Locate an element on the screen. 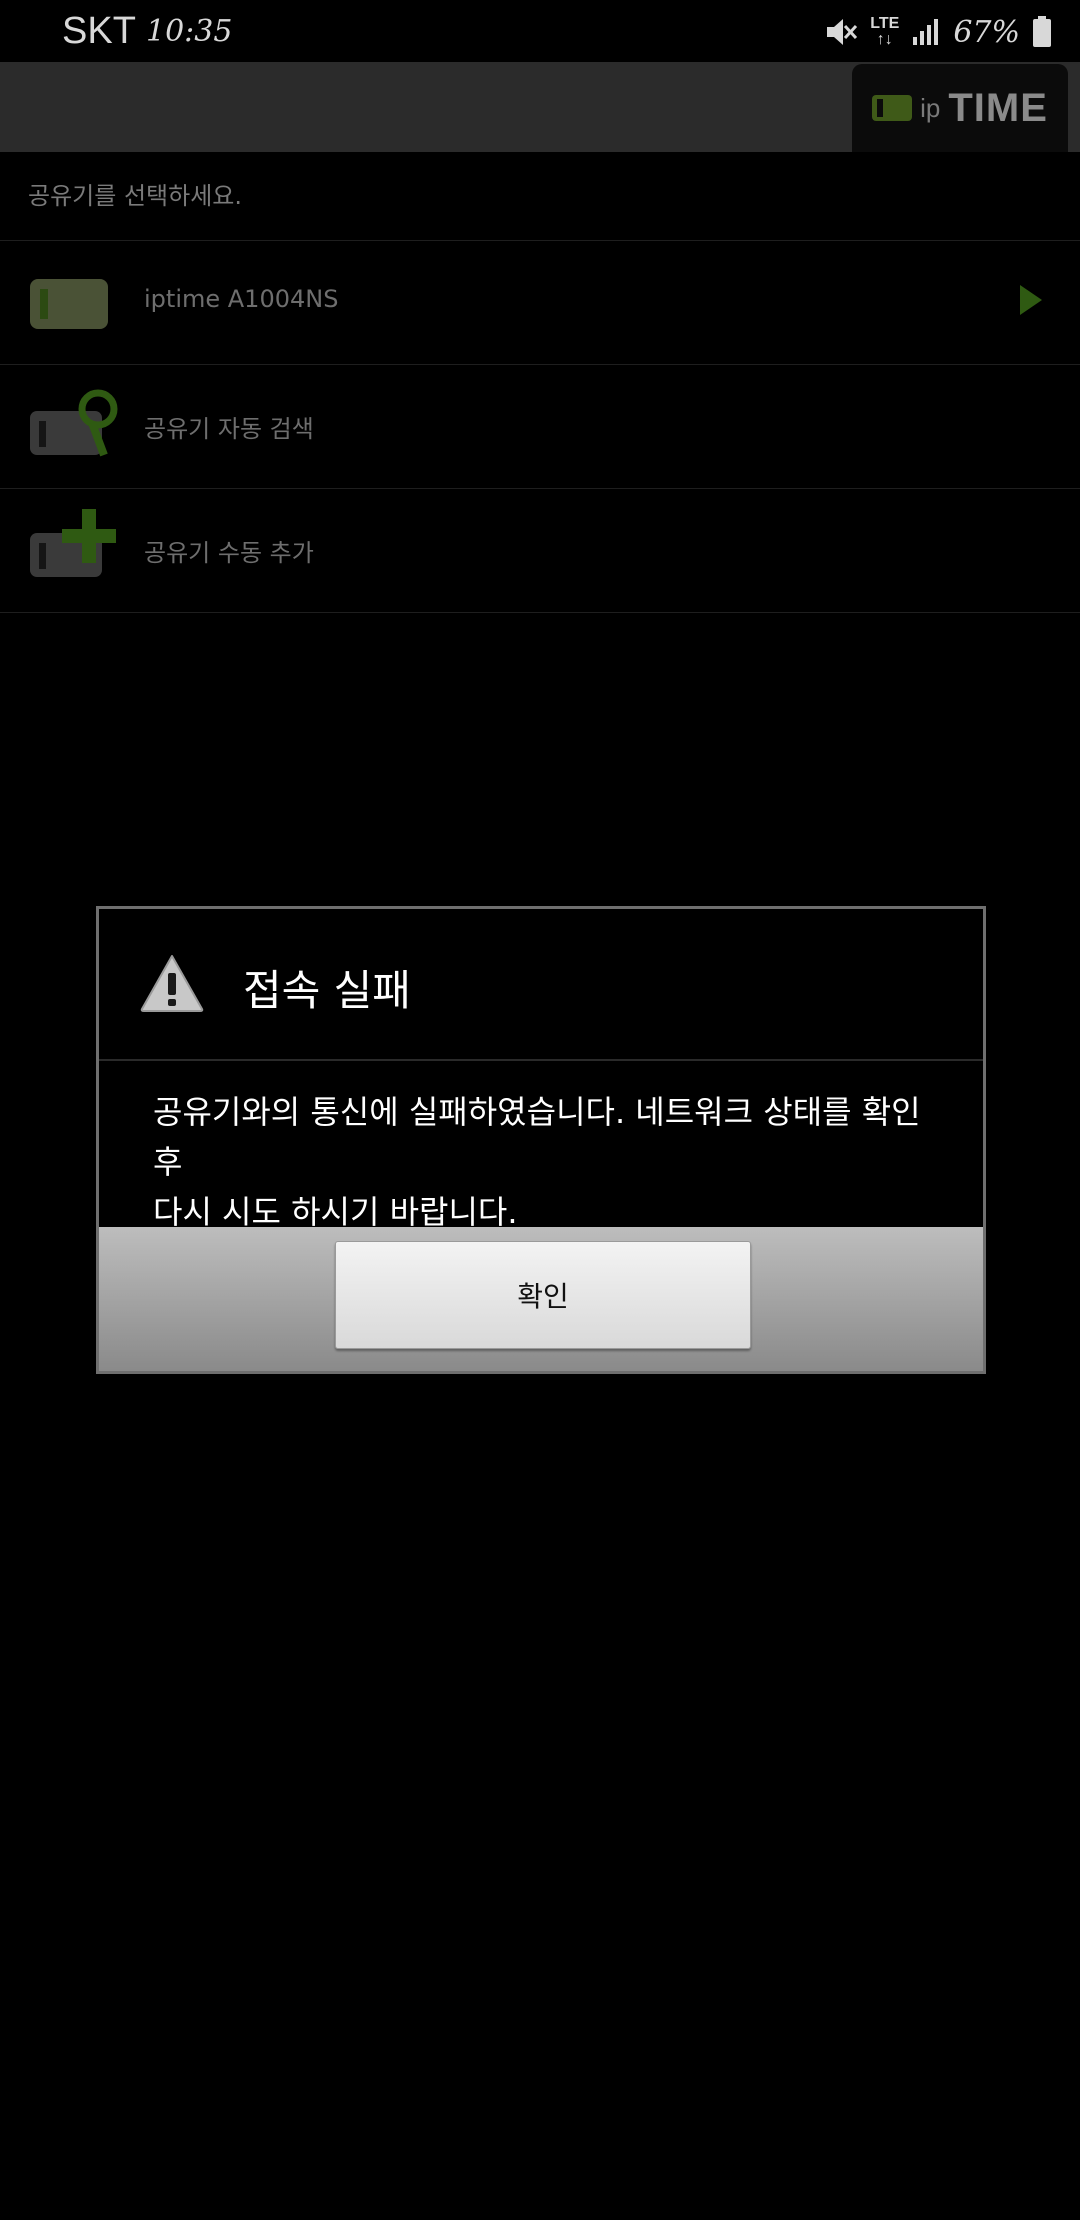 This screenshot has width=1080, height=2220. warning-icon is located at coordinates (172, 983).